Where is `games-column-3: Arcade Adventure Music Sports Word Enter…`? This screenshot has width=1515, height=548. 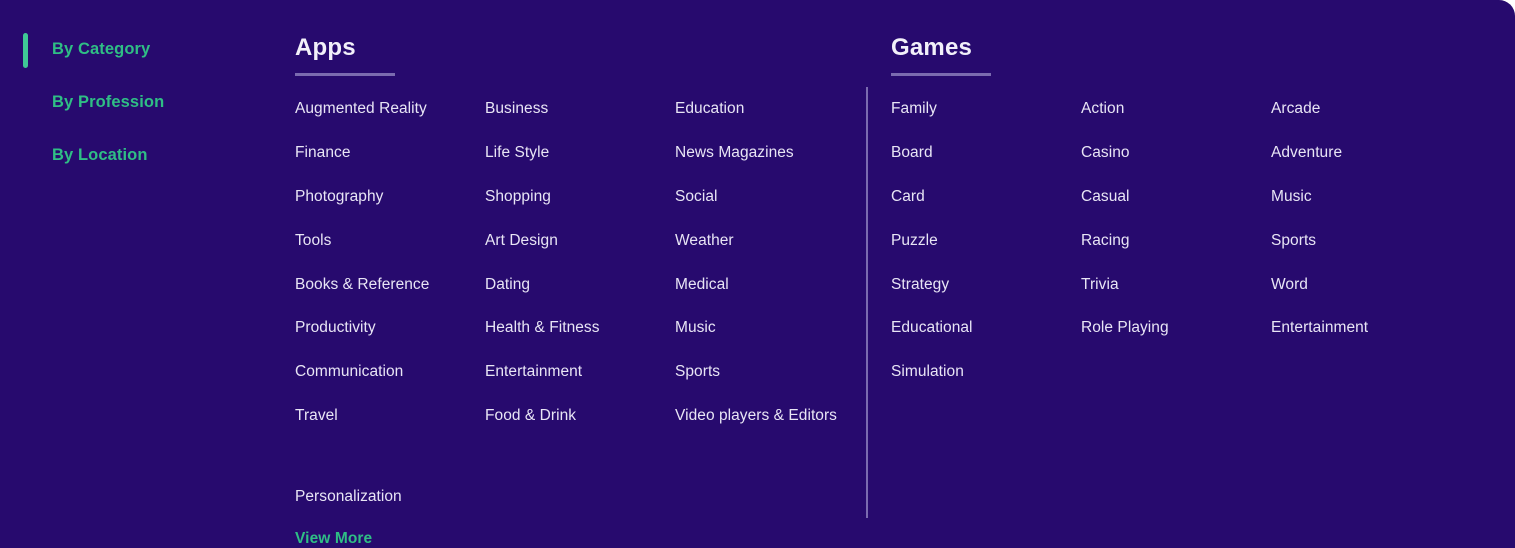 games-column-3: Arcade Adventure Music Sports Word Enter… is located at coordinates (1378, 251).